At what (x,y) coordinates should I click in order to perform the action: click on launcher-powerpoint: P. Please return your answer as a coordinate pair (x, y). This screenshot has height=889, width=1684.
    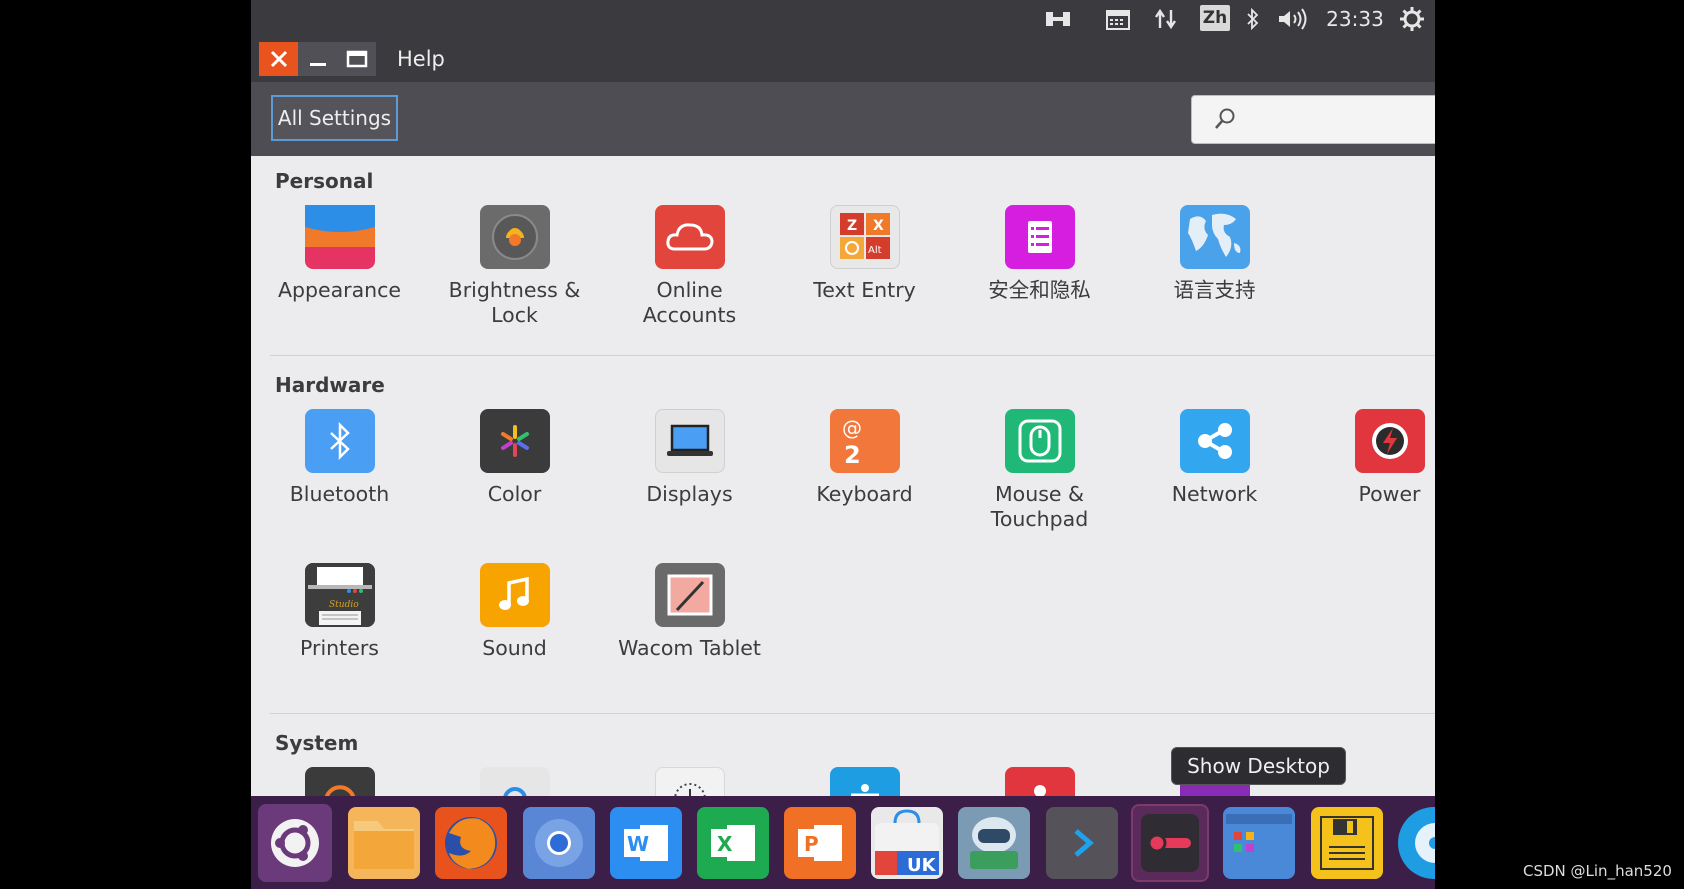
    Looking at the image, I should click on (820, 843).